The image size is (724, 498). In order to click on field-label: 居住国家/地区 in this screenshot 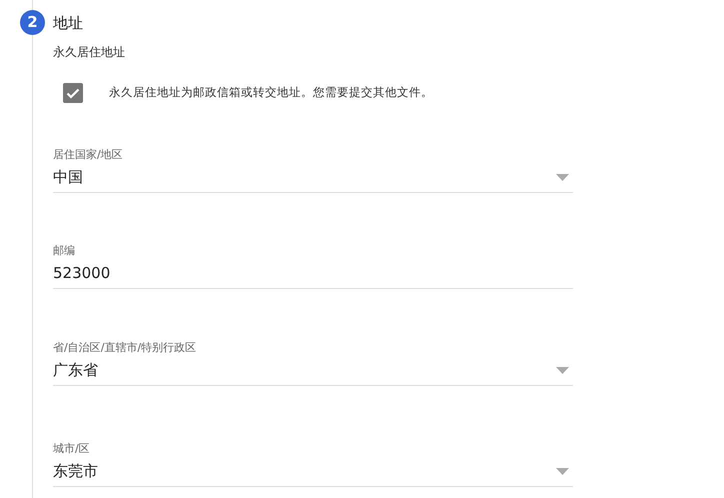, I will do `click(88, 154)`.